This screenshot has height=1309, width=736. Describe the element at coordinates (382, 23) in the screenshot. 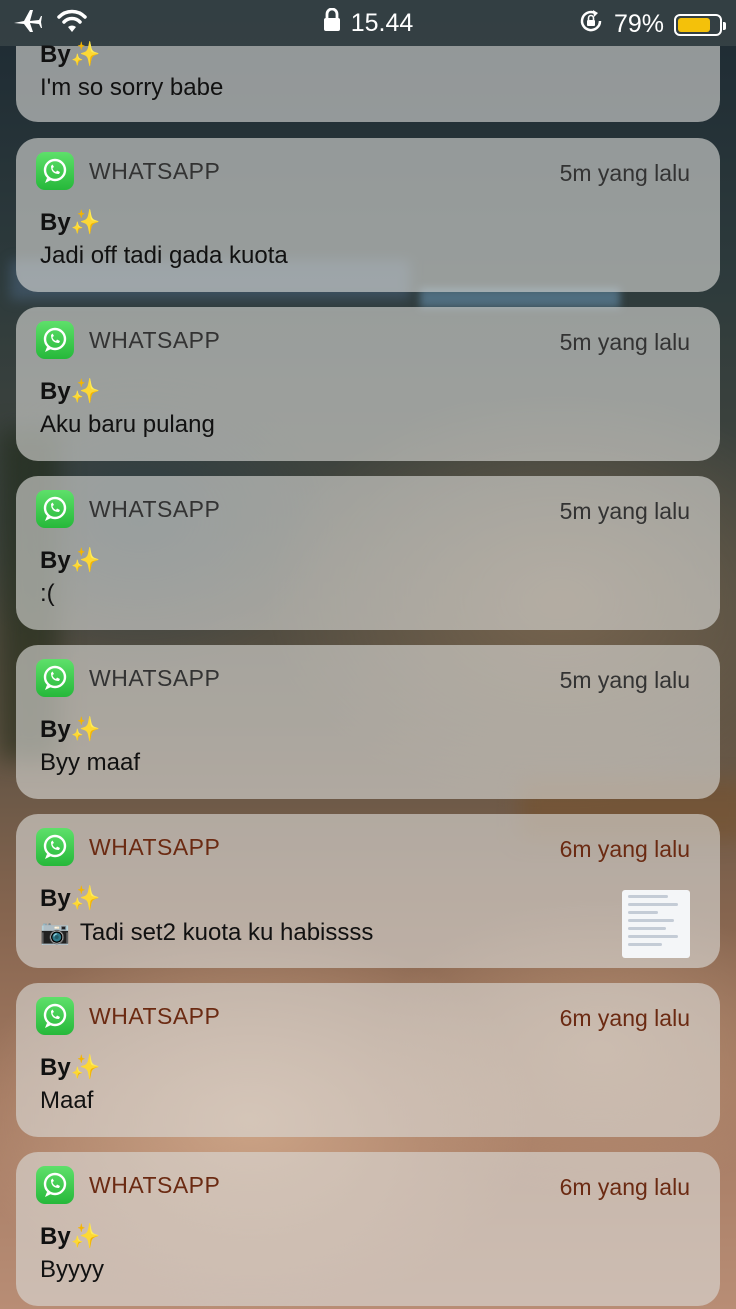

I see `clock-time: 15.44` at that location.